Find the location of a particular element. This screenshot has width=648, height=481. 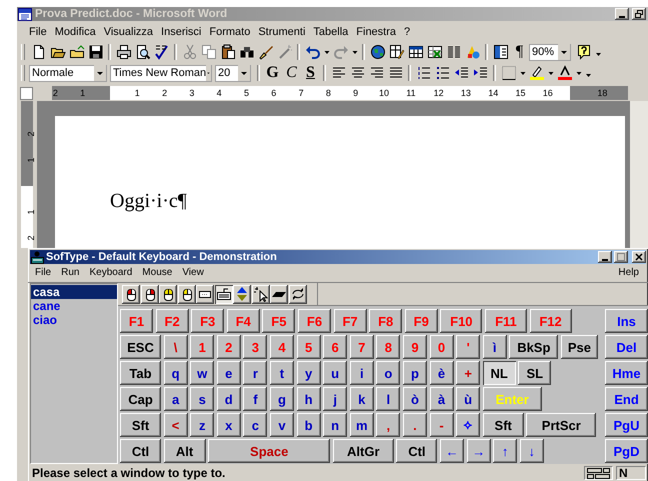

menu-item: Mouse is located at coordinates (157, 272).